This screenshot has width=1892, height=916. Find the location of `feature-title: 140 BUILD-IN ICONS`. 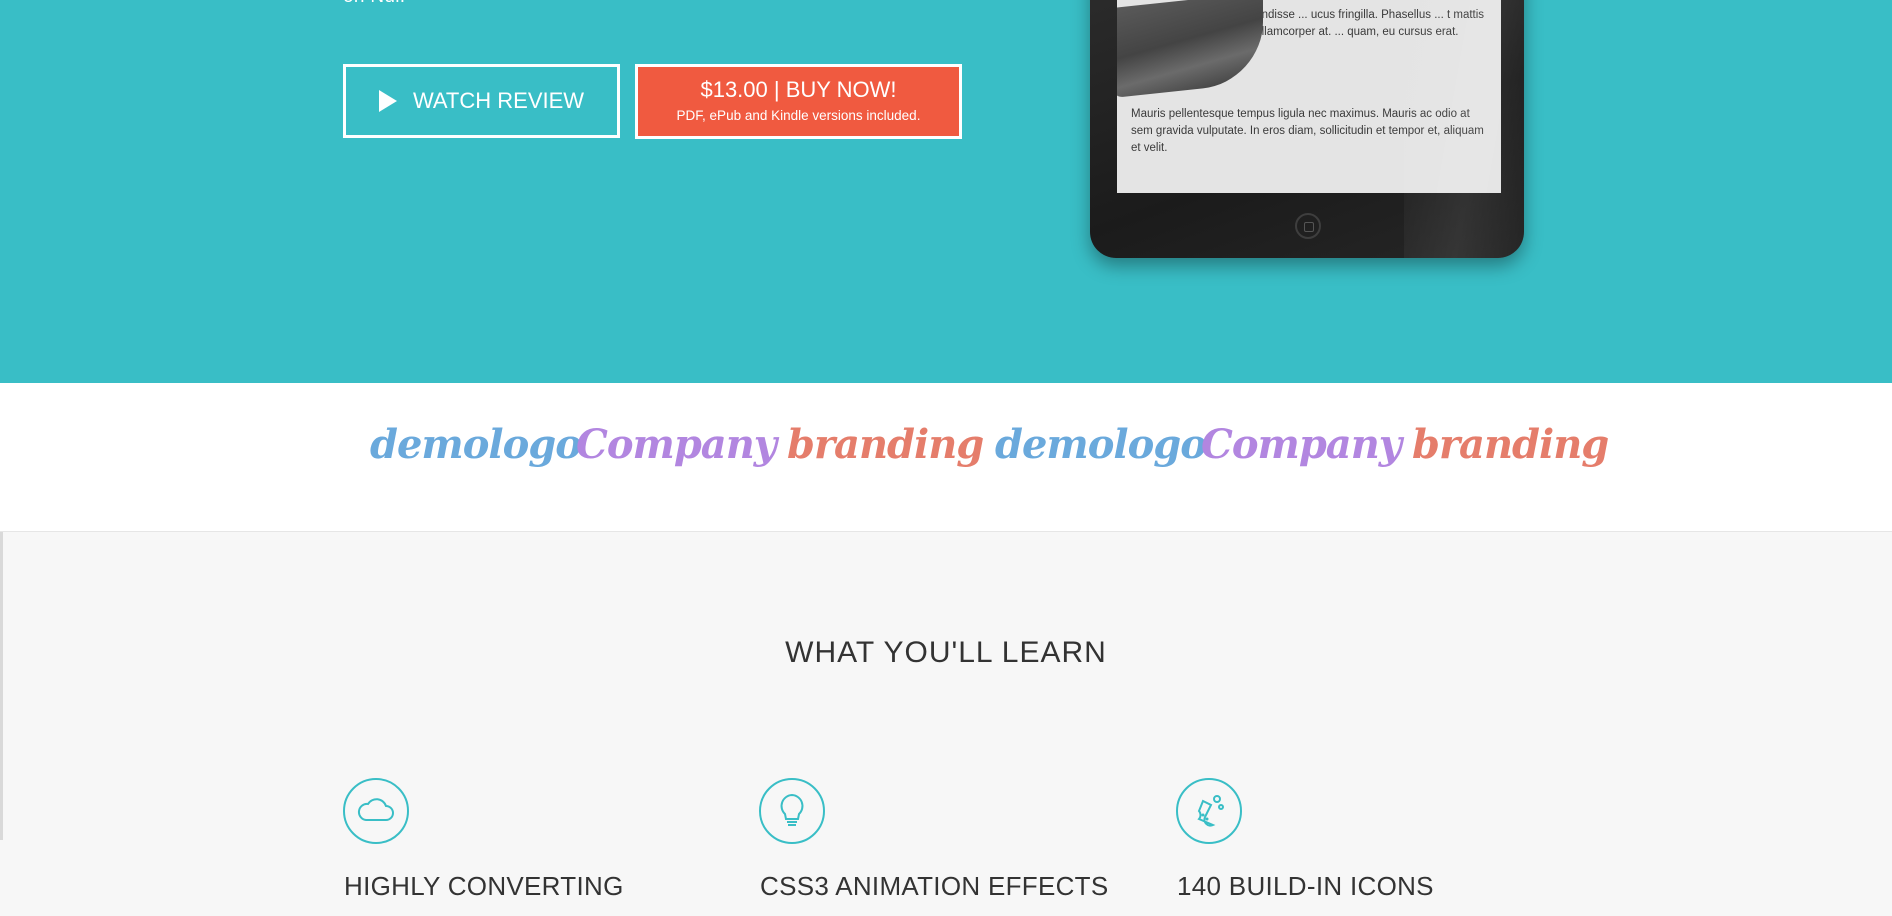

feature-title: 140 BUILD-IN ICONS is located at coordinates (1305, 886).